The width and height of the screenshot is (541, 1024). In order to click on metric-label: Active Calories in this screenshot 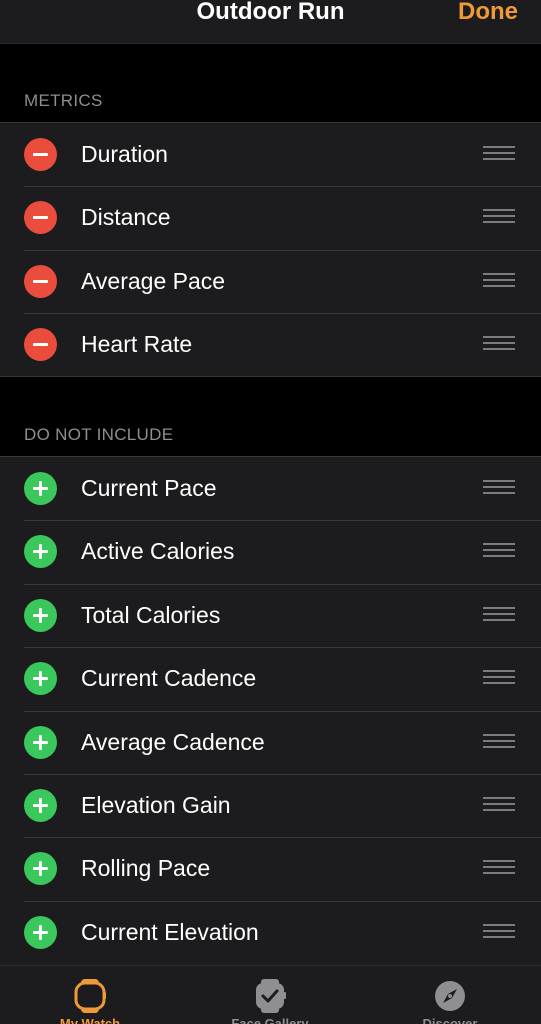, I will do `click(158, 551)`.